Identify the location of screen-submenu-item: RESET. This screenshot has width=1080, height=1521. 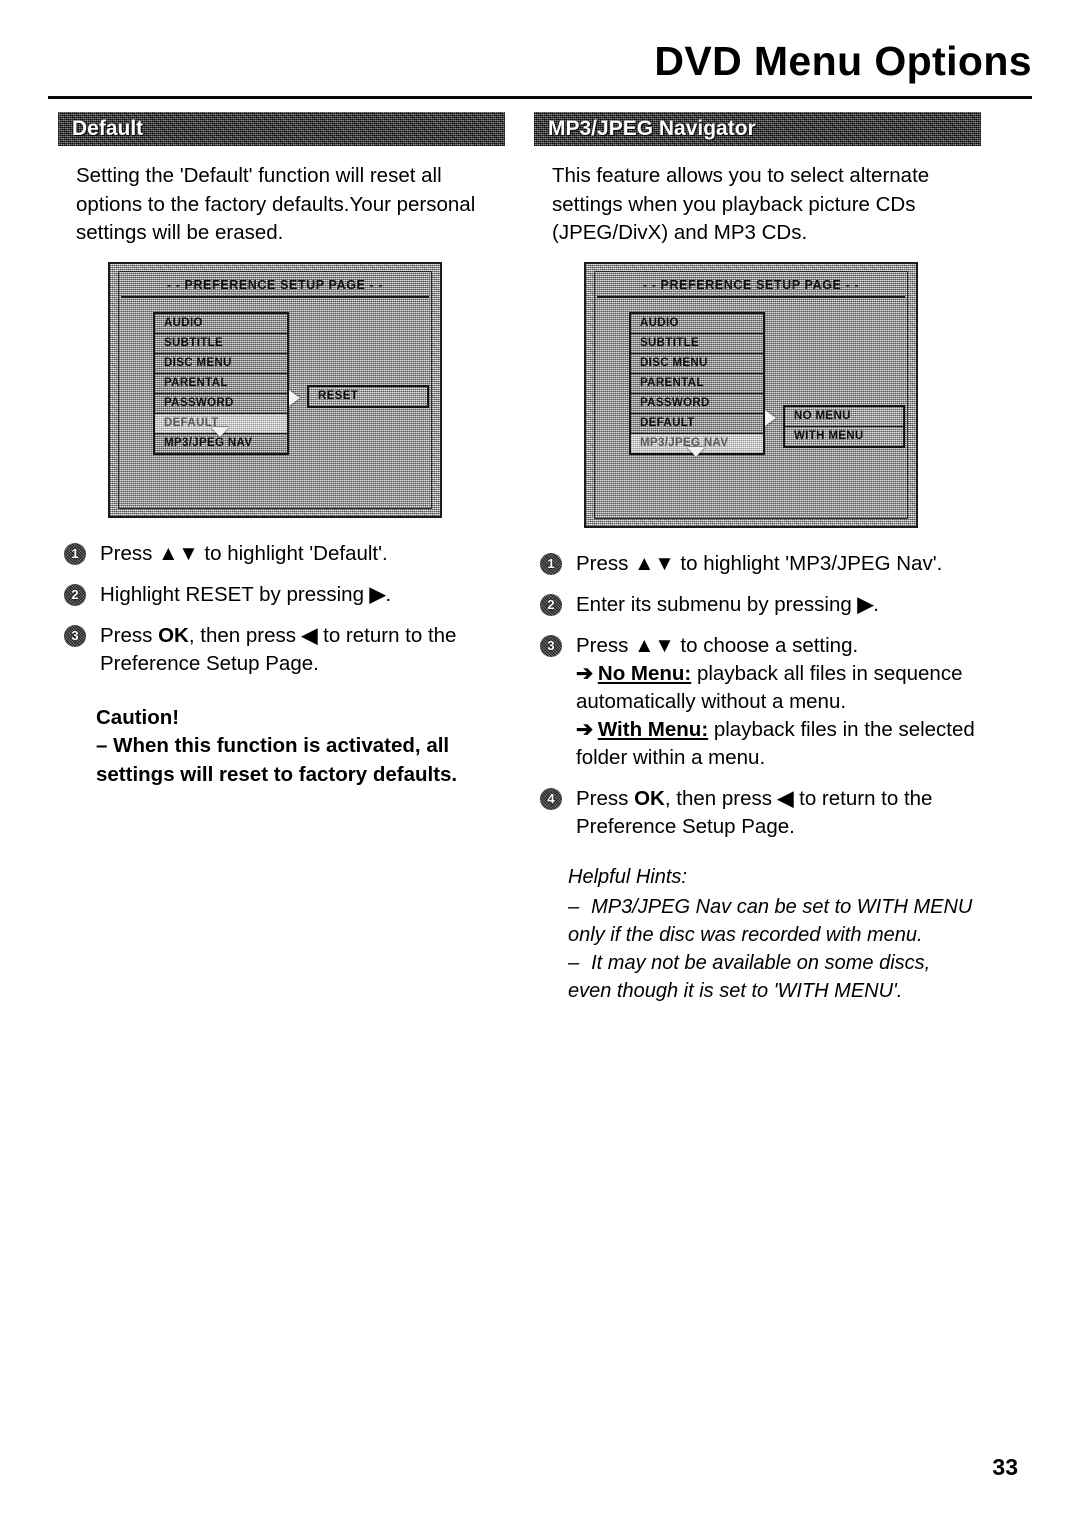
(368, 396).